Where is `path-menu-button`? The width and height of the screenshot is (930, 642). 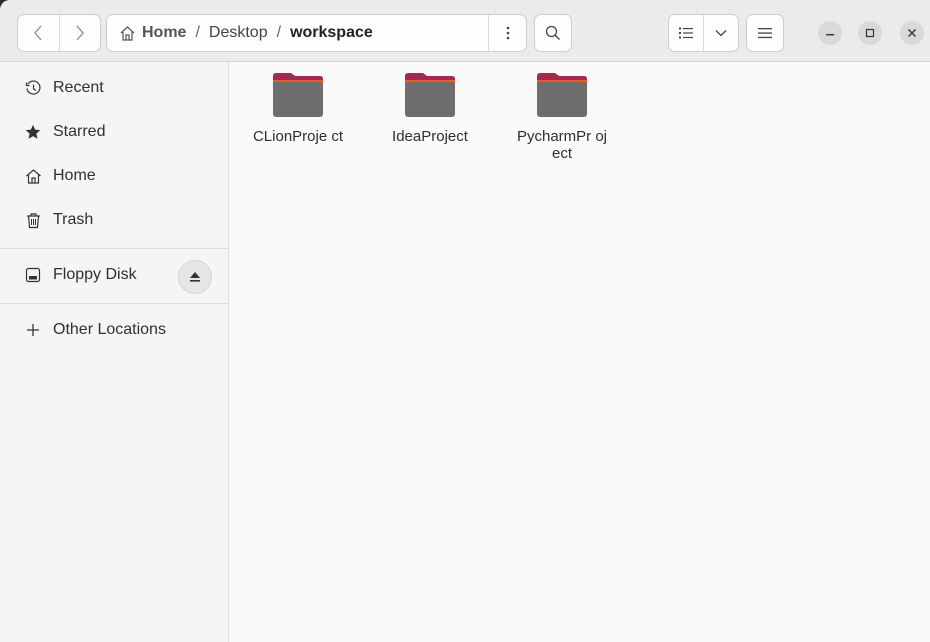 path-menu-button is located at coordinates (507, 33).